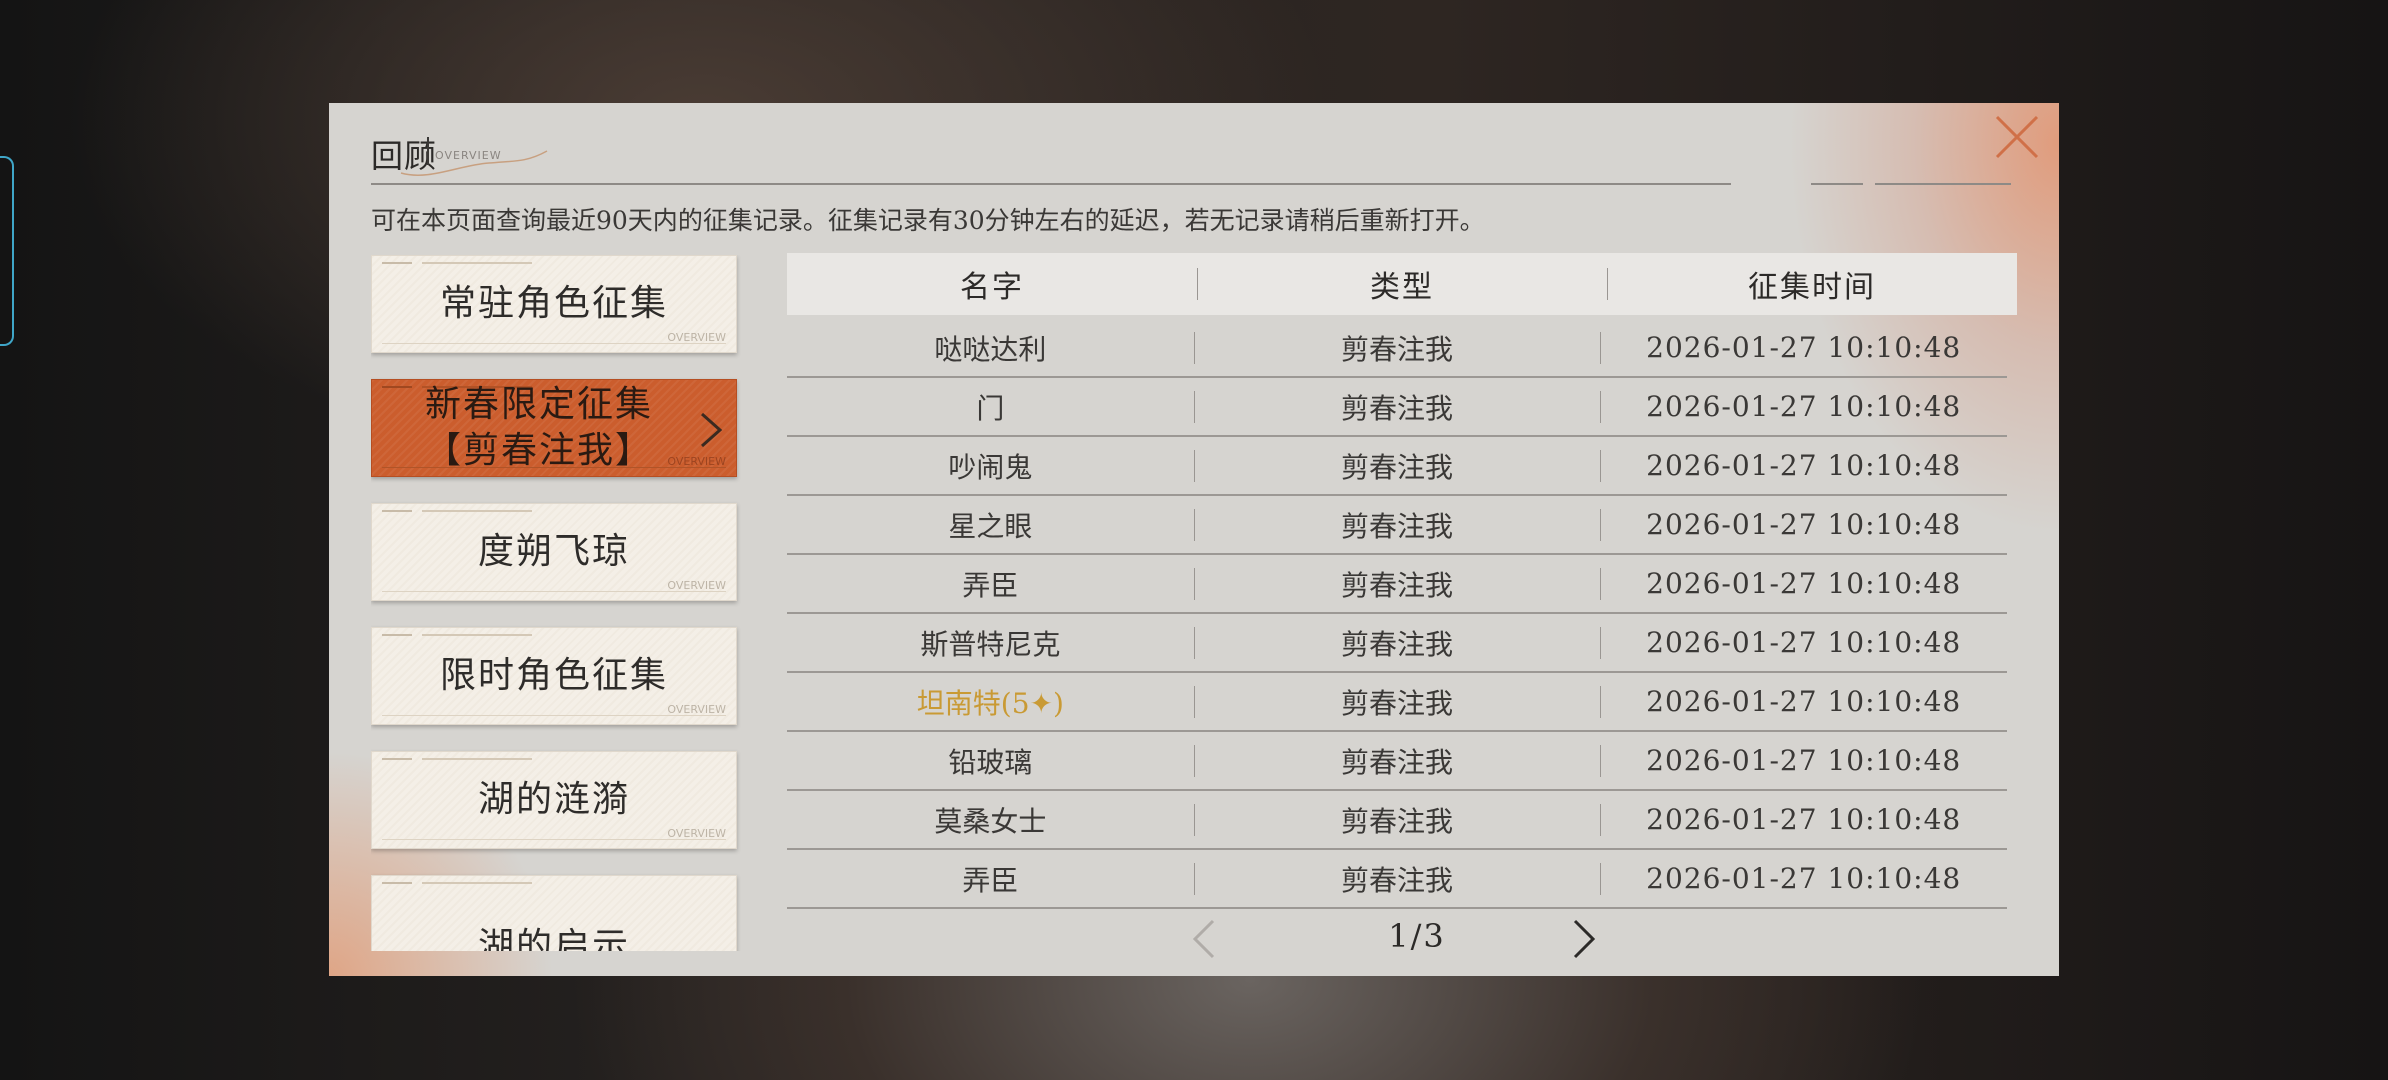 Image resolution: width=2388 pixels, height=1080 pixels. I want to click on close-button, so click(2017, 137).